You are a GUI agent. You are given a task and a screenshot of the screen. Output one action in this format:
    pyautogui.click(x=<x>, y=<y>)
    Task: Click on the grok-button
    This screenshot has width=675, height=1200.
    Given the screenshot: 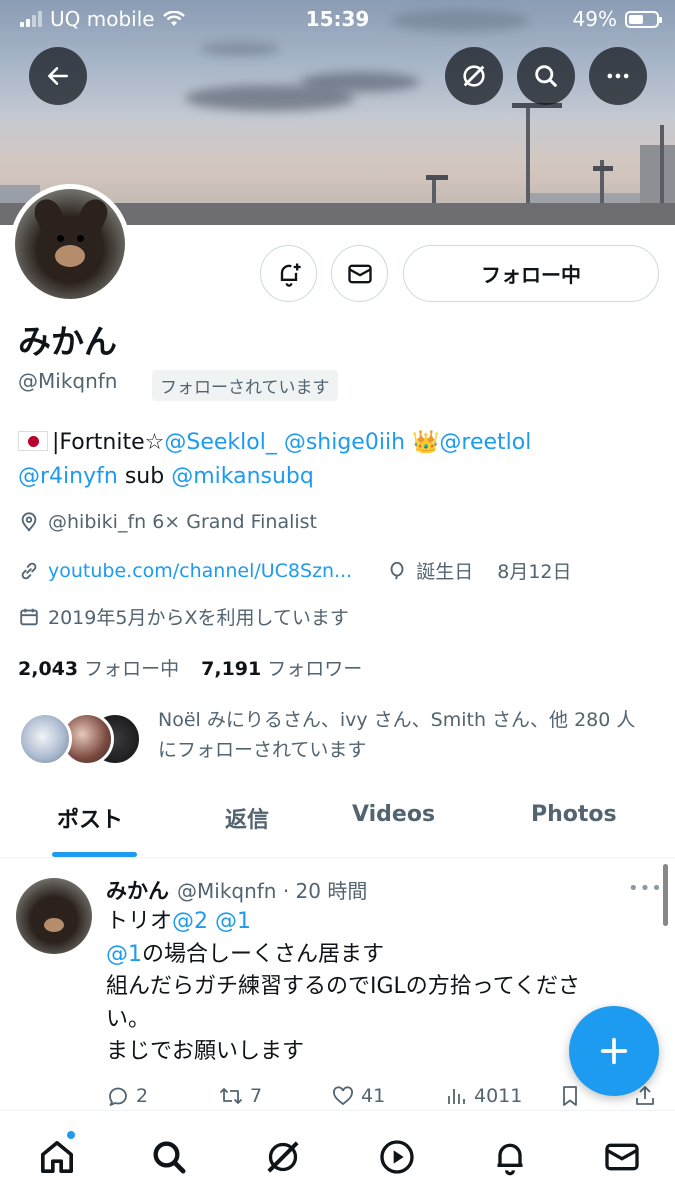 What is the action you would take?
    pyautogui.click(x=474, y=76)
    